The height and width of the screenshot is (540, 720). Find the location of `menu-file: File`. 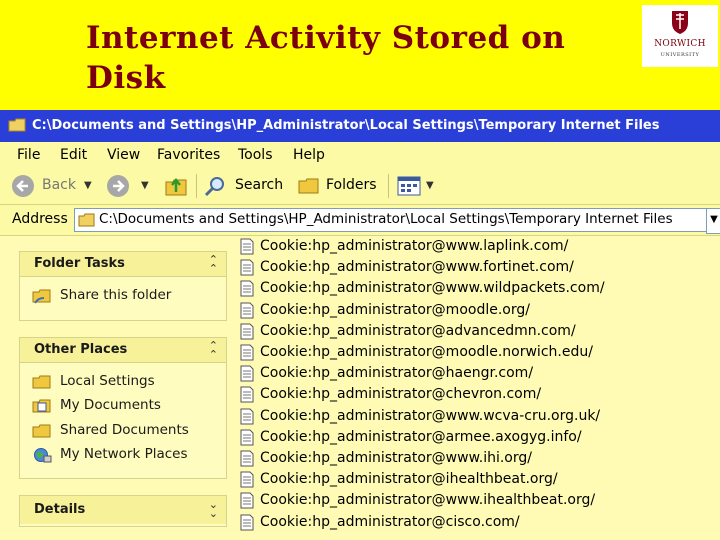

menu-file: File is located at coordinates (28, 155).